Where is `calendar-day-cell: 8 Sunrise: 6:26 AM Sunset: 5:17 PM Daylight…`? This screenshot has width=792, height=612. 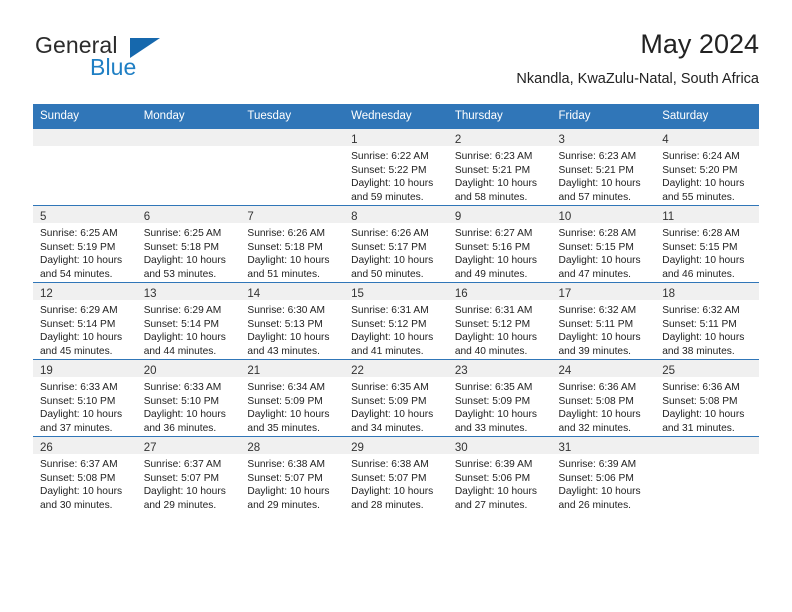
calendar-day-cell: 8 Sunrise: 6:26 AM Sunset: 5:17 PM Daylight… is located at coordinates (396, 244).